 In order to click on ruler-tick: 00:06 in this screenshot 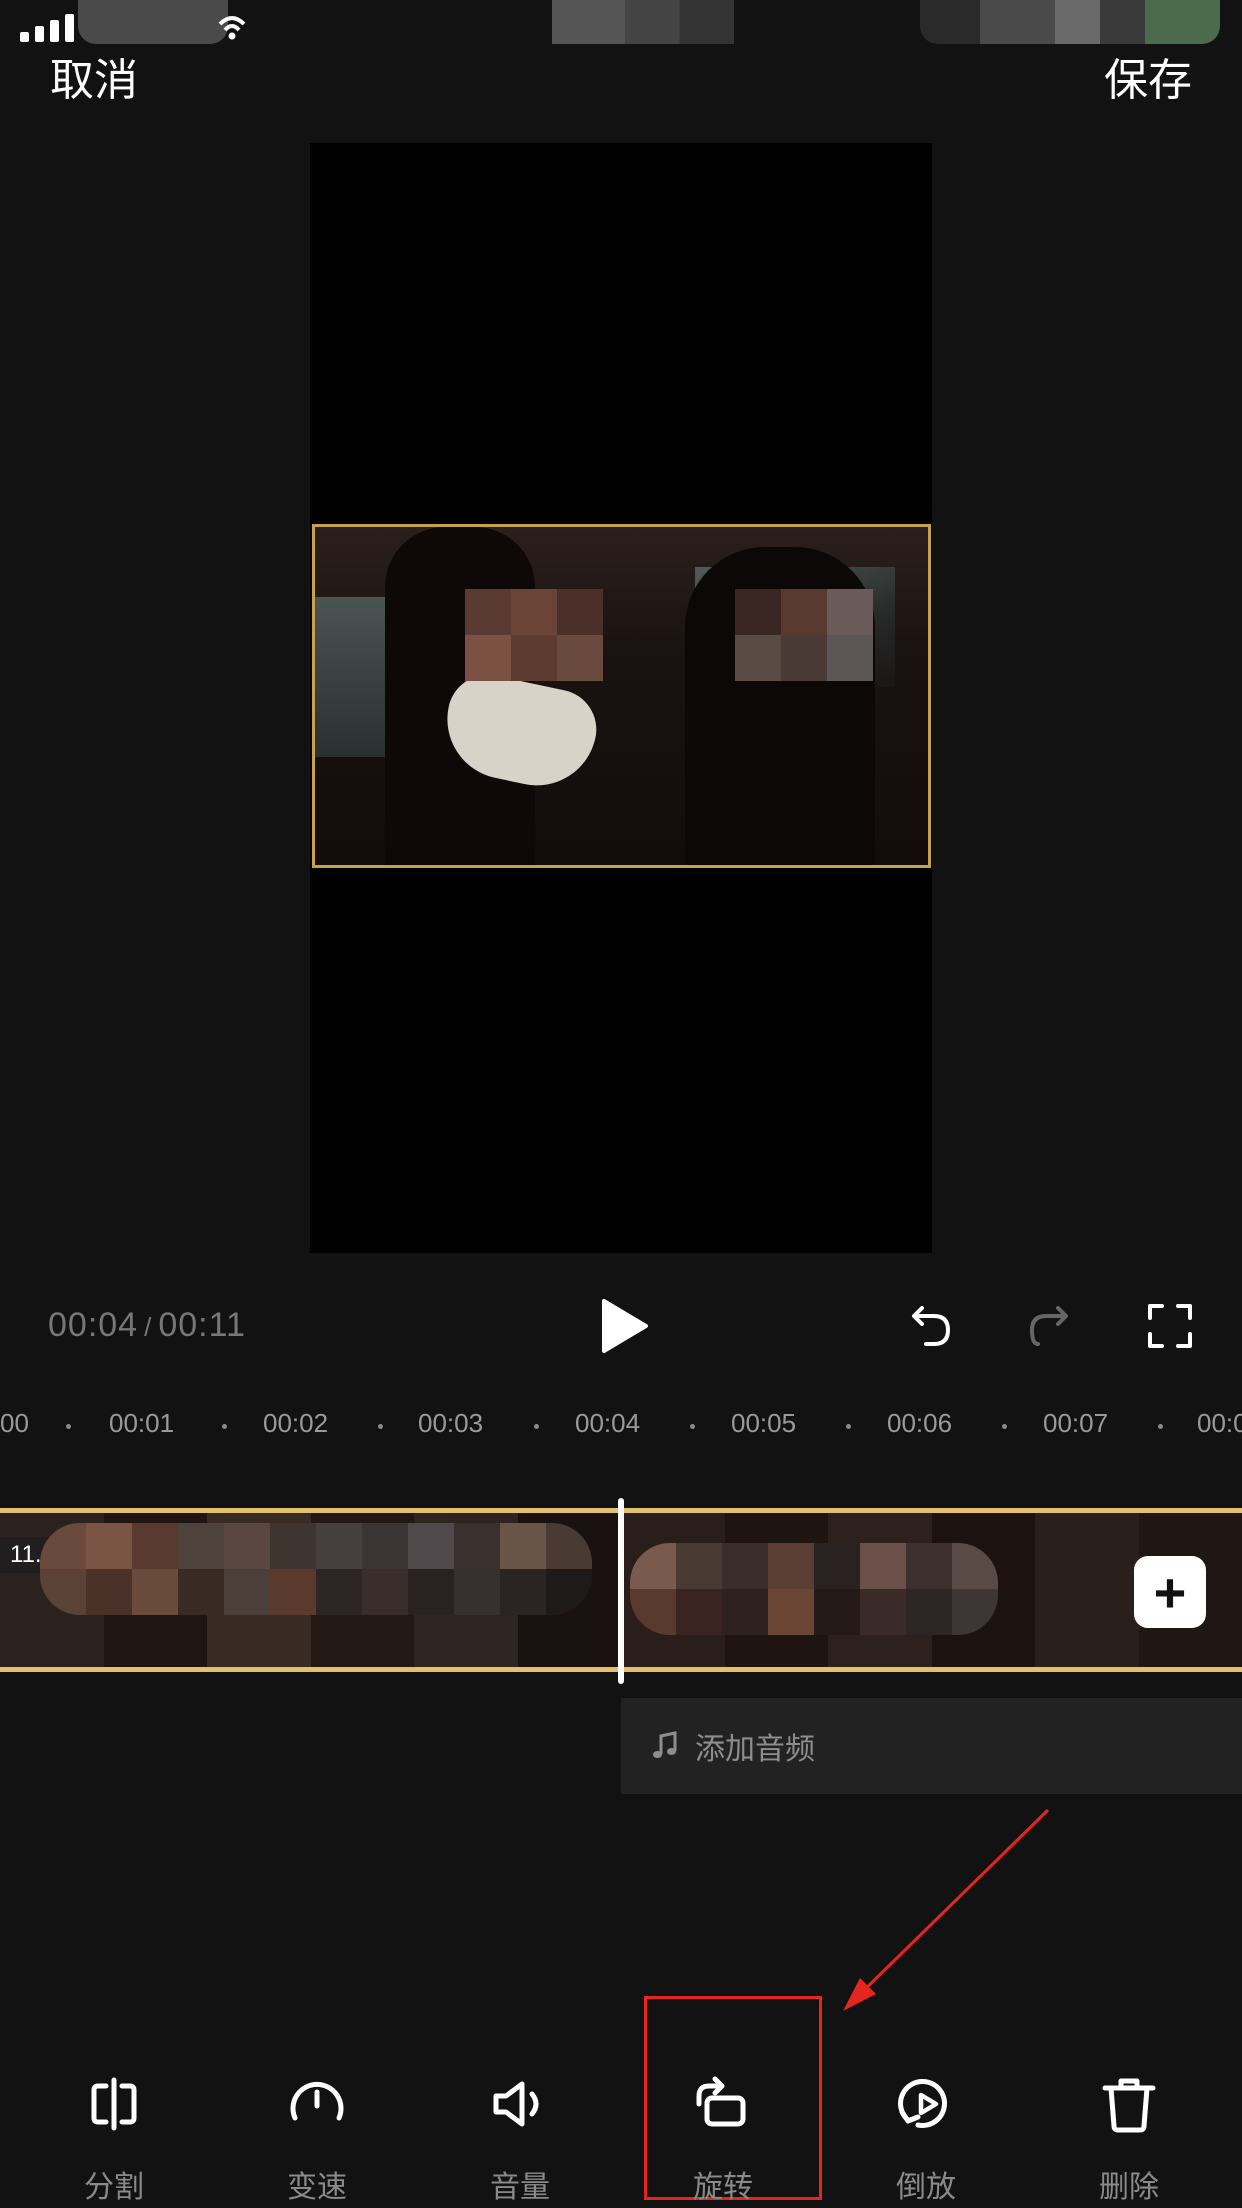, I will do `click(920, 1423)`.